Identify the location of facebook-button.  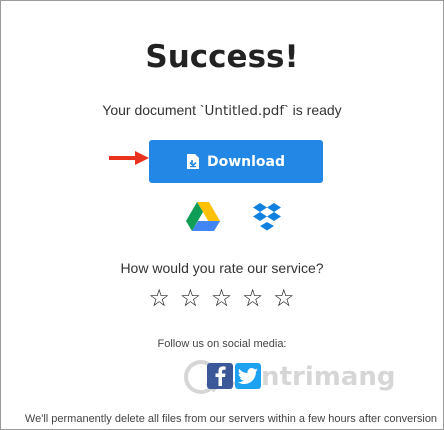
(220, 376).